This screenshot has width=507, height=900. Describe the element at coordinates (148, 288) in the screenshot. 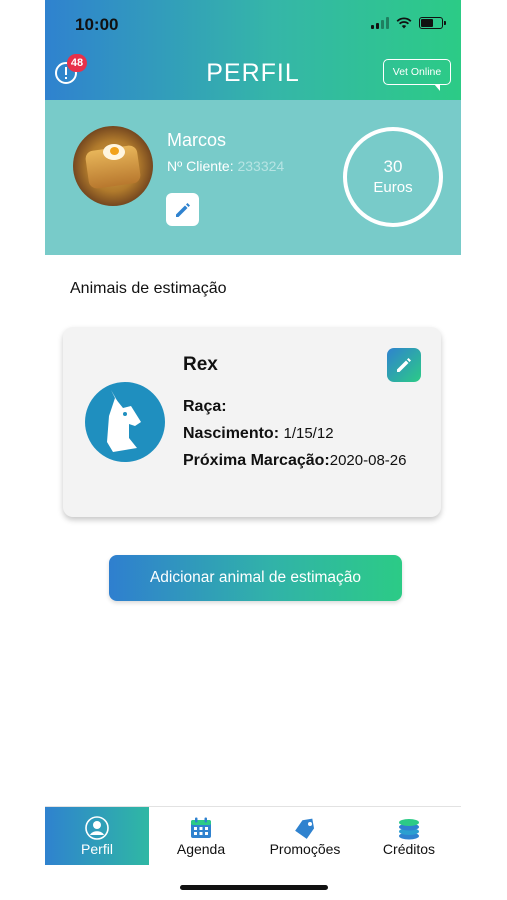

I see `pets-section-title: Animais de estimação` at that location.